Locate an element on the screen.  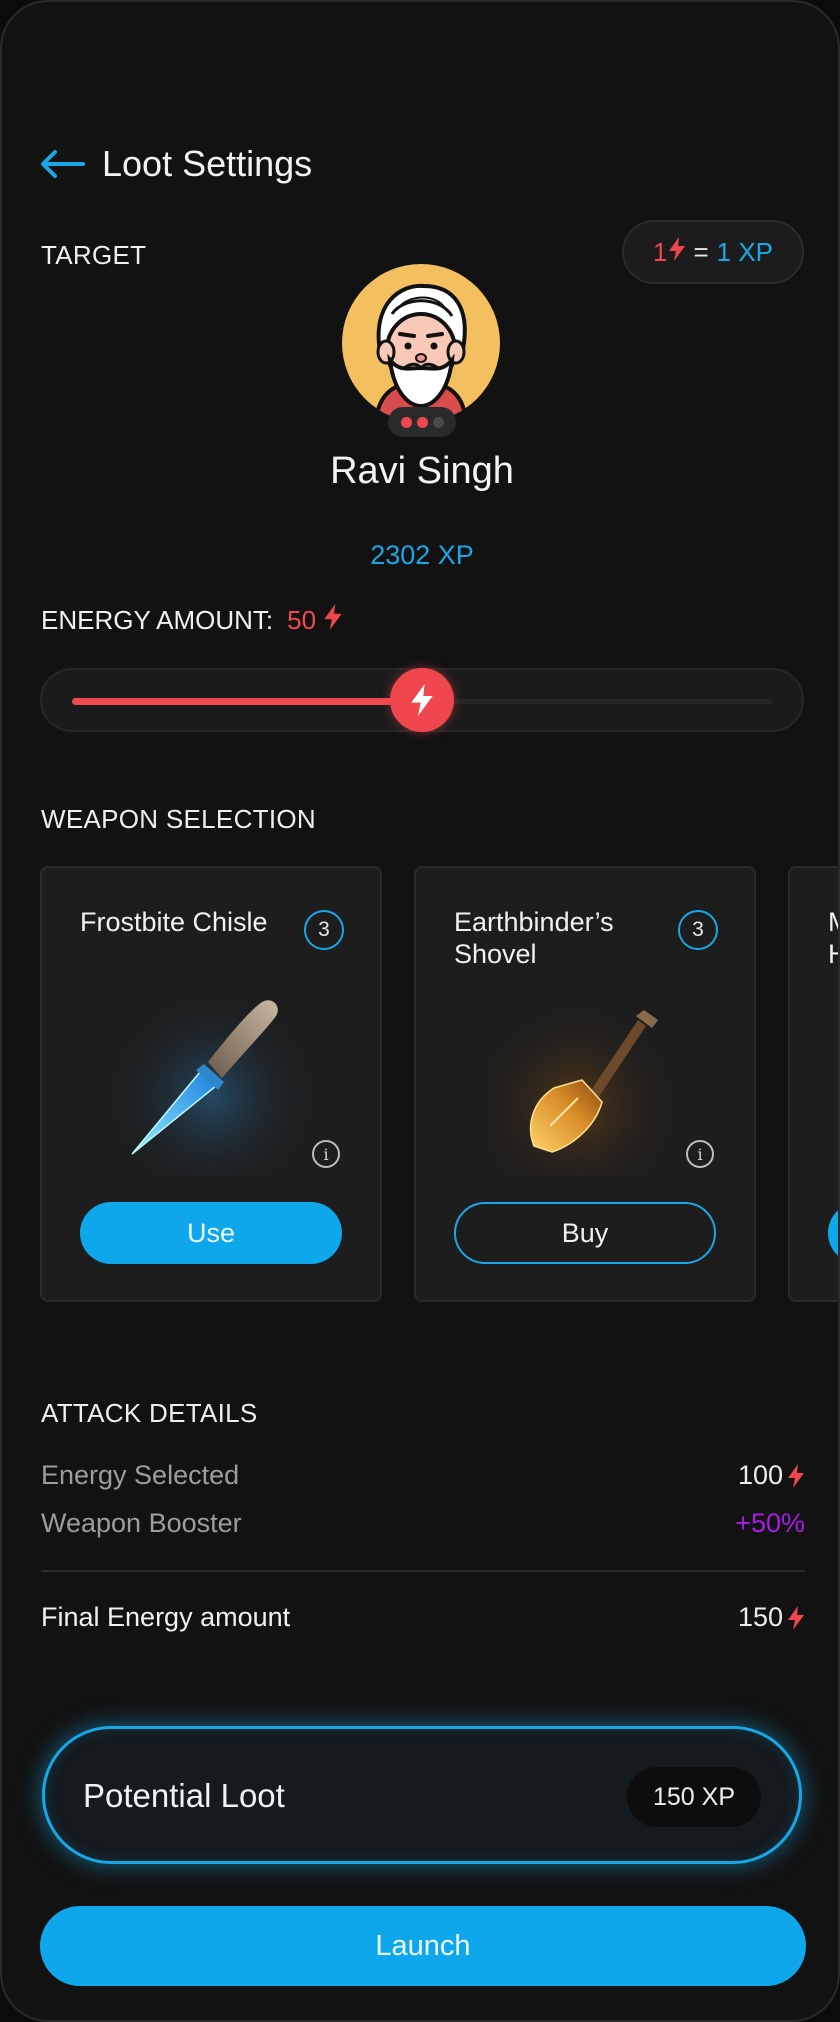
energy-amount-title: ENERGY AMOUNT: is located at coordinates (157, 620).